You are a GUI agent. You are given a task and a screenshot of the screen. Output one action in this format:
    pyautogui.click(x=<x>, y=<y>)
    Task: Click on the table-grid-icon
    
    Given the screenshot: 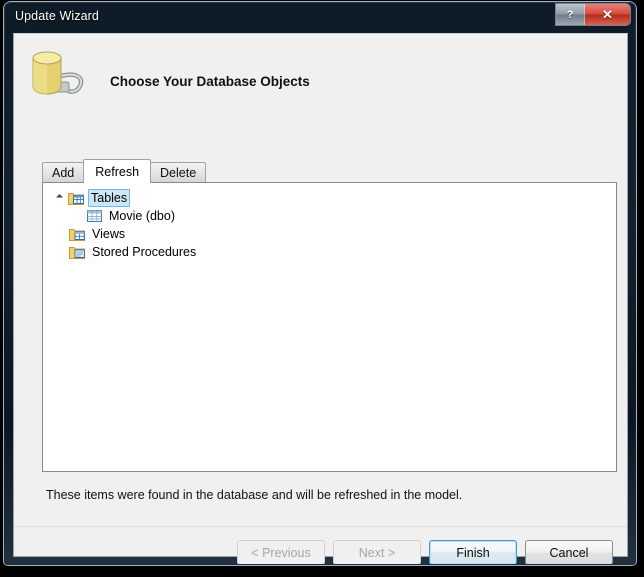 What is the action you would take?
    pyautogui.click(x=94, y=216)
    